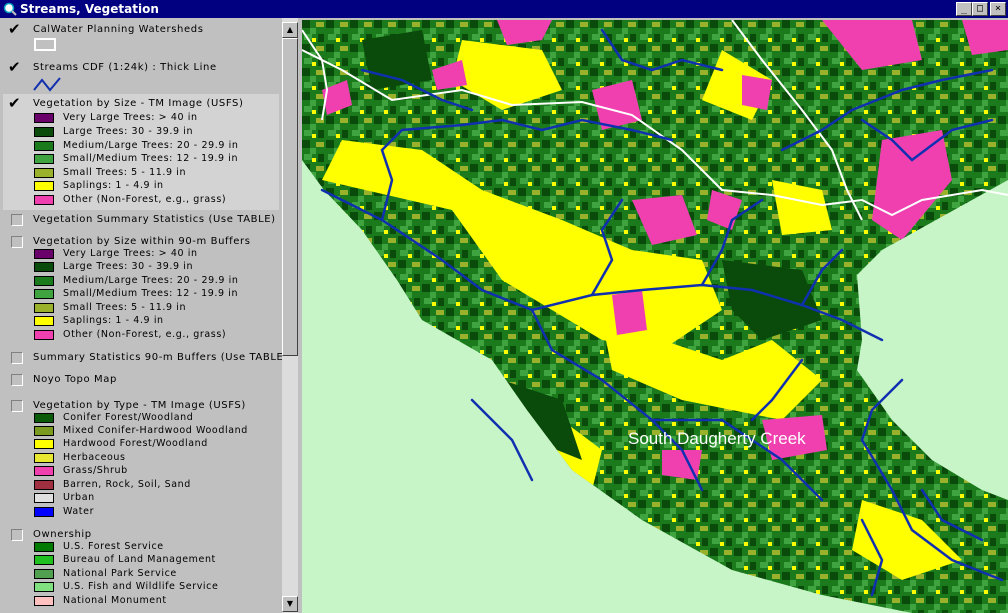  I want to click on layer-name: Streams CDF (1:24k) : Thick Line, so click(125, 68).